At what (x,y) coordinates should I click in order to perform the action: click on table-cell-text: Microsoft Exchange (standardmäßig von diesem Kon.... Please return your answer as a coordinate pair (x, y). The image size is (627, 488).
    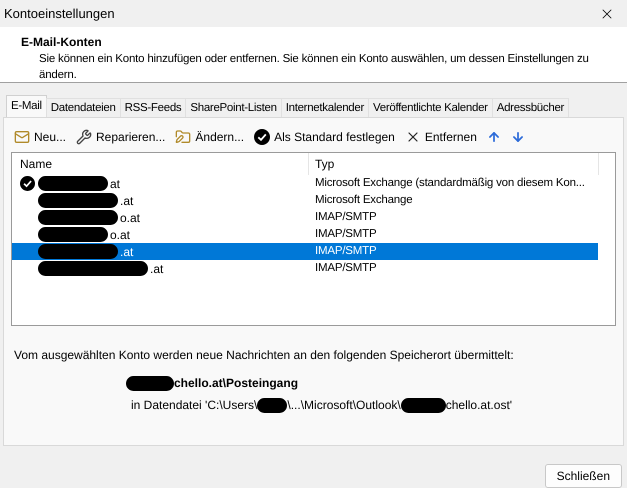
    Looking at the image, I should click on (449, 184).